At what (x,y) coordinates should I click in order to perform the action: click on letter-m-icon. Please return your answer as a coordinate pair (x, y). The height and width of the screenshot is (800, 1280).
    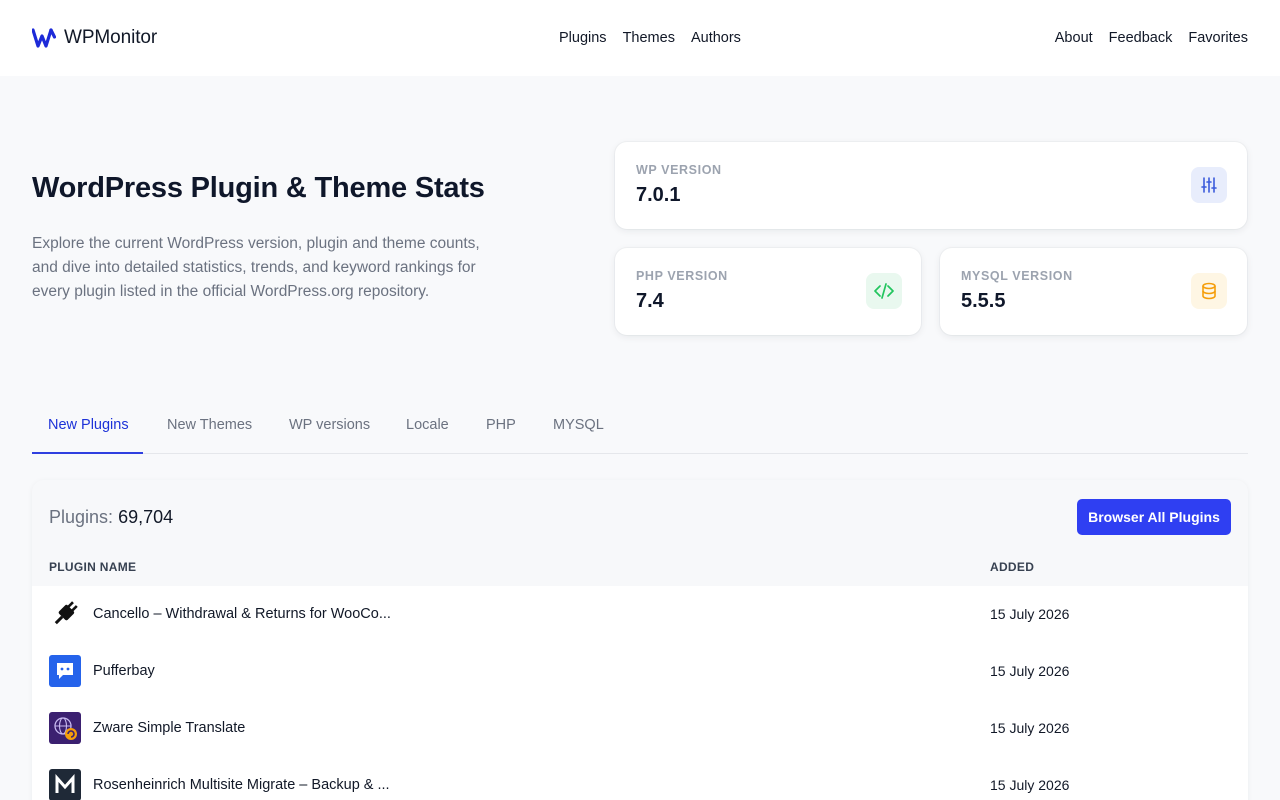
    Looking at the image, I should click on (65, 784).